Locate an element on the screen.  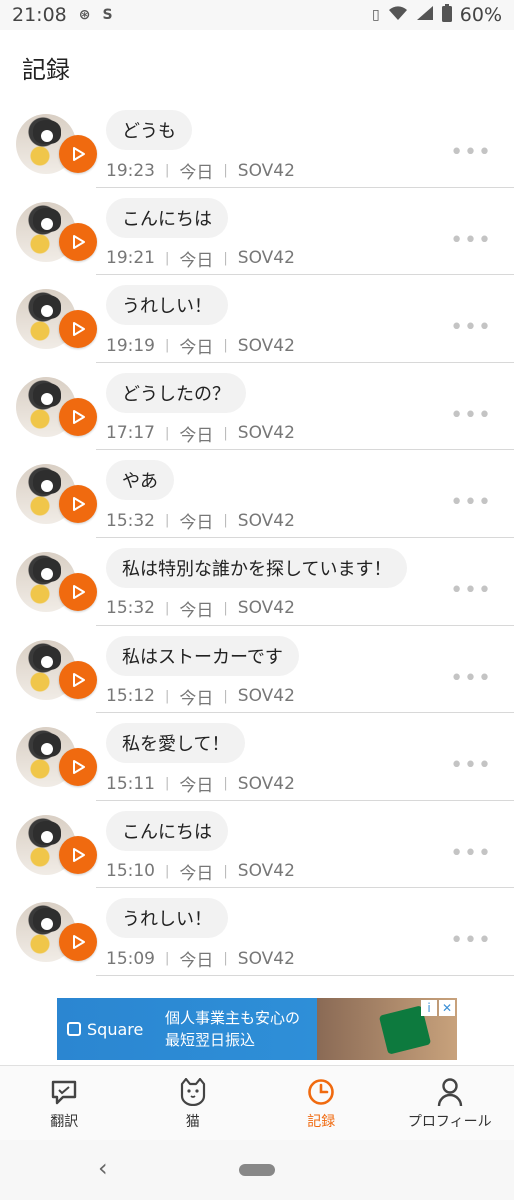
s-app-icon: S is located at coordinates (107, 15).